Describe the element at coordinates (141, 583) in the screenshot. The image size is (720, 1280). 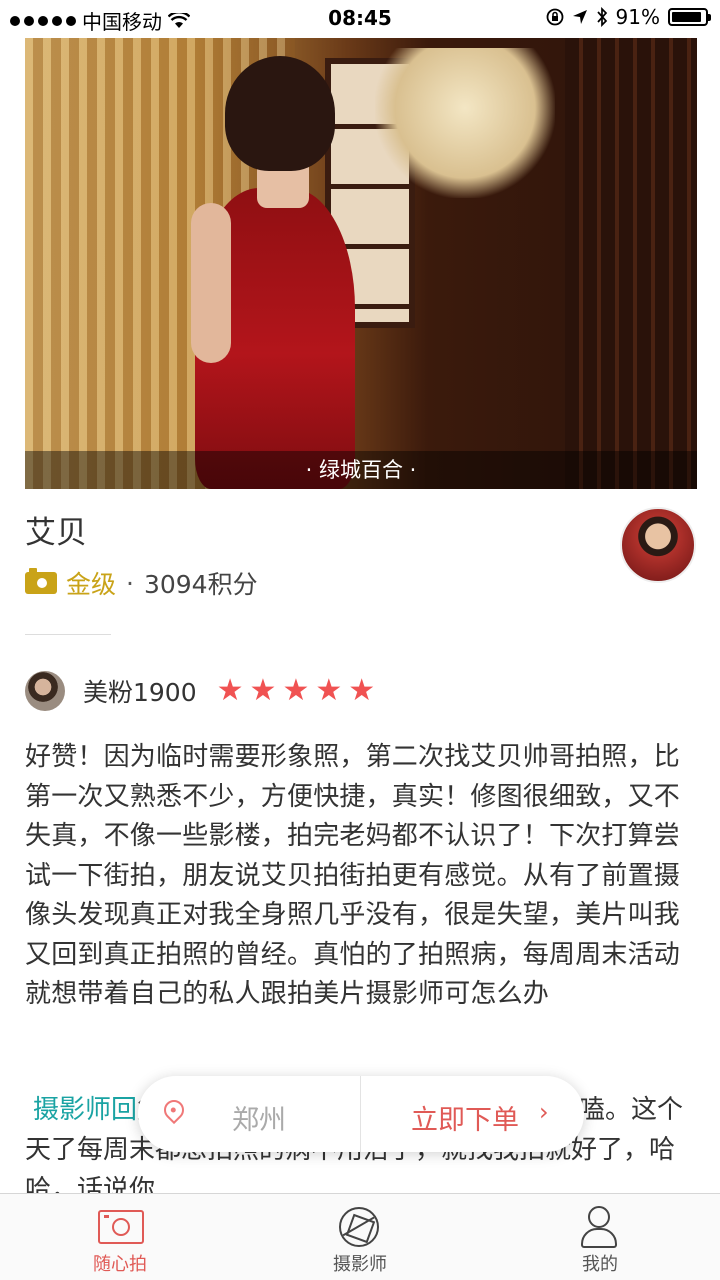
I see `photographer-level-row: 金级 · 3094积分` at that location.